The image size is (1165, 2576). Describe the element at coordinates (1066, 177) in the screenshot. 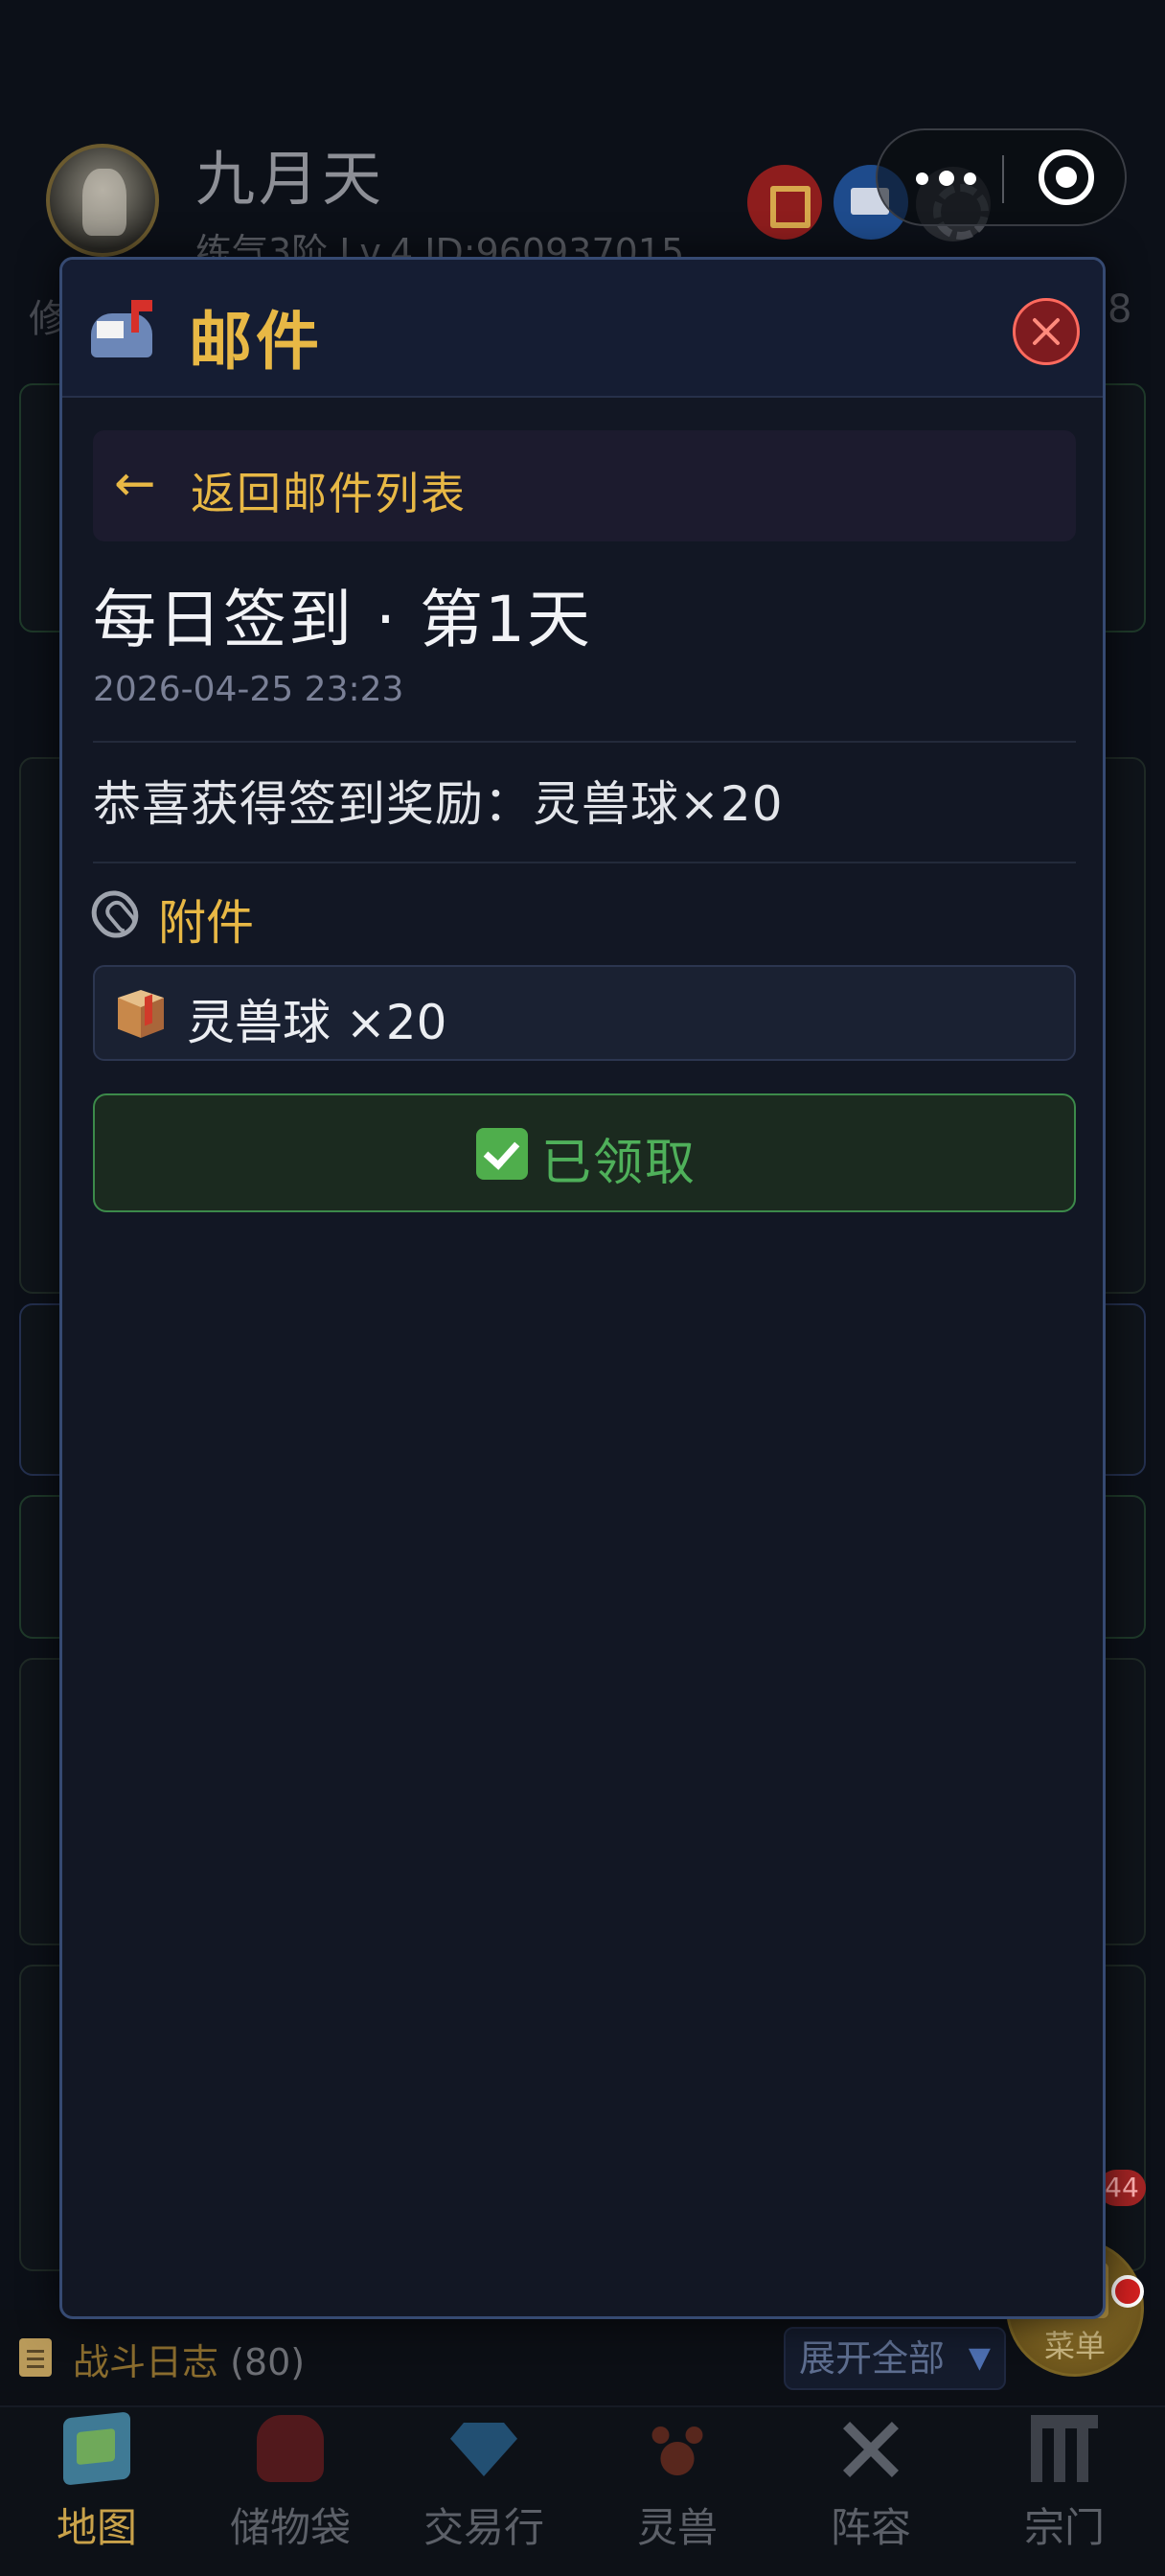

I see `target-close-icon` at that location.